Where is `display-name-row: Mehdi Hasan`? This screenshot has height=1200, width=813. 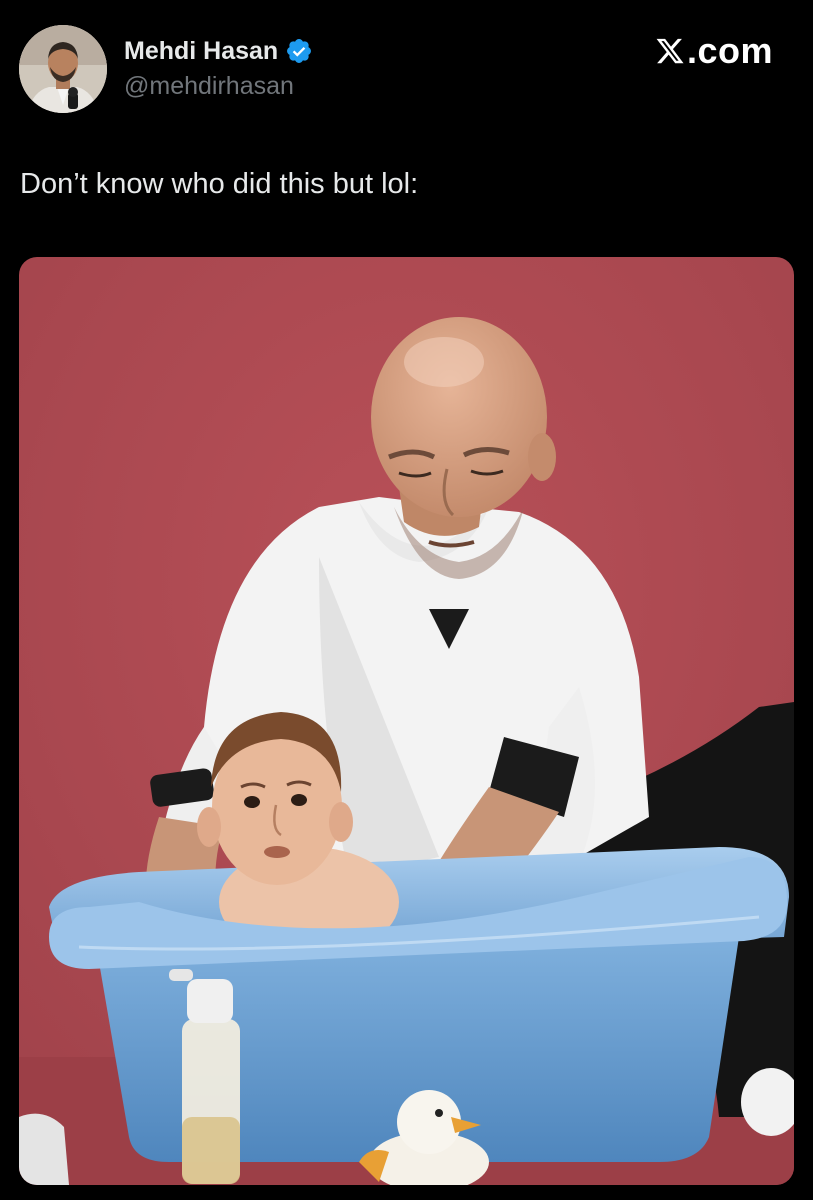 display-name-row: Mehdi Hasan is located at coordinates (218, 51).